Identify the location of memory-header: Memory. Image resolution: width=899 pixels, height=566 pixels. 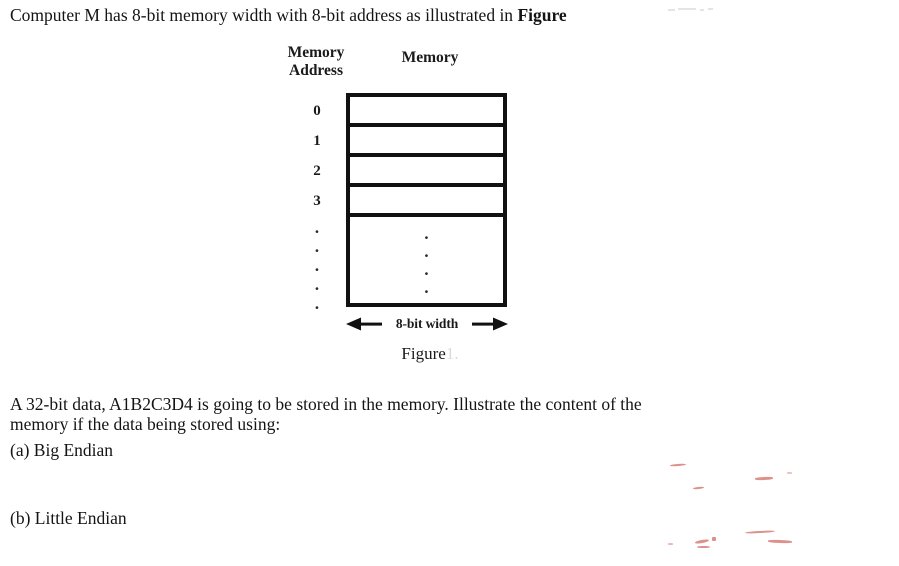
(430, 57).